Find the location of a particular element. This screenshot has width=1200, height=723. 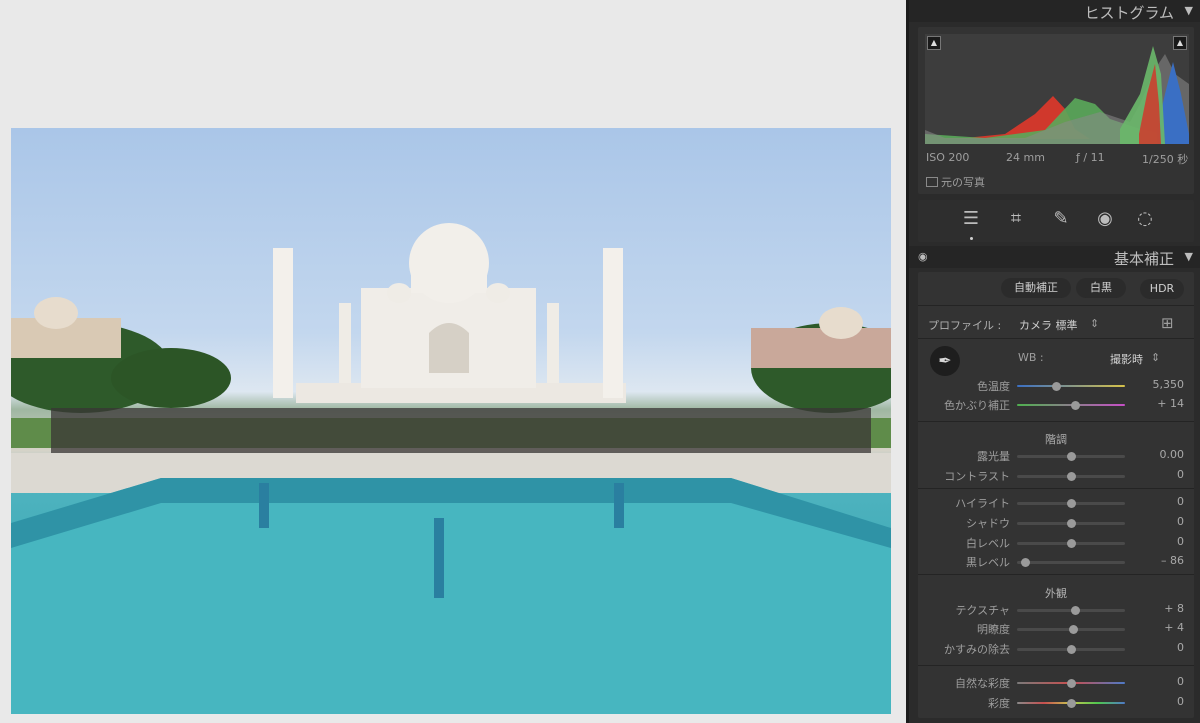

histogram-title: ヒストグラム is located at coordinates (1129, 13).